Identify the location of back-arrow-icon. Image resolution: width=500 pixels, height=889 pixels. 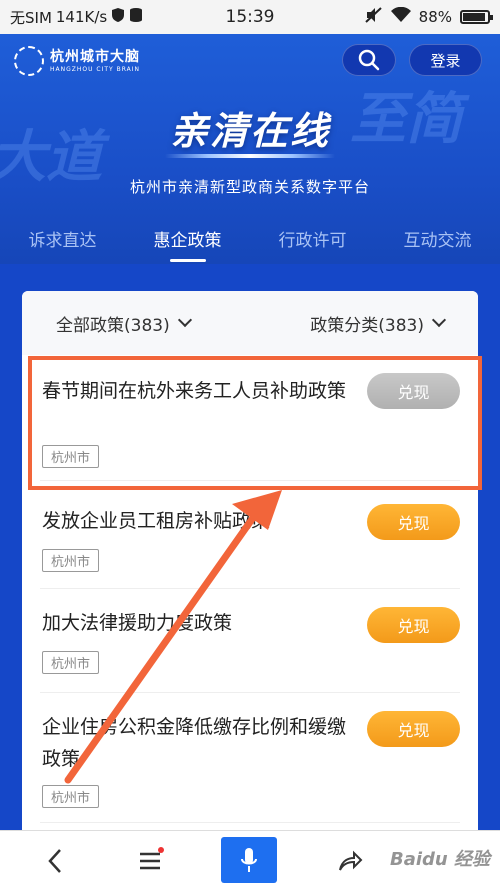
(54, 860).